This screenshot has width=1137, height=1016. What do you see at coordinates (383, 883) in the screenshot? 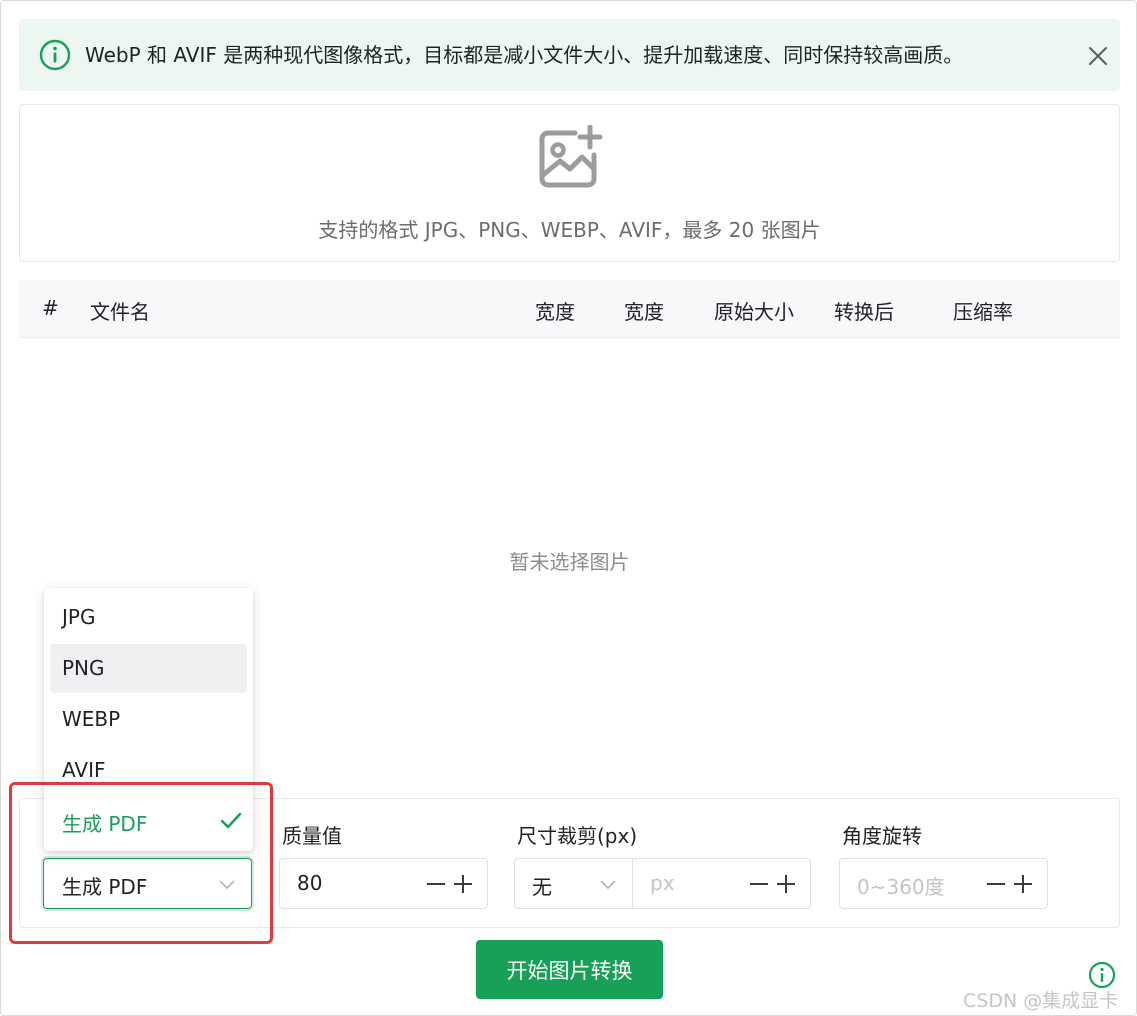
I see `quality-input: 80` at bounding box center [383, 883].